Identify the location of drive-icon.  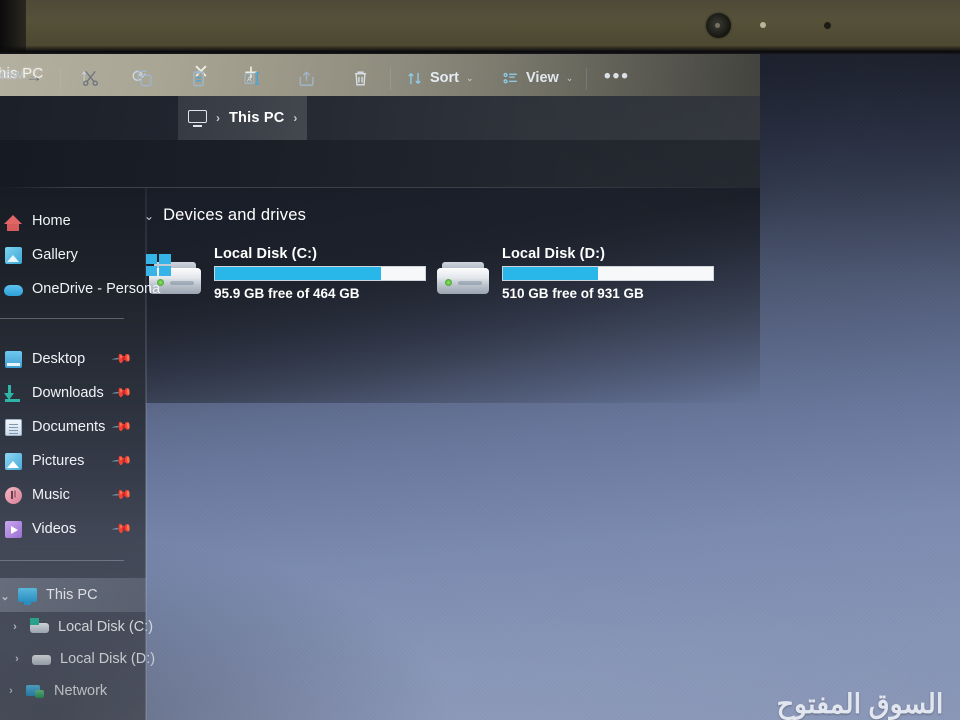
(463, 277).